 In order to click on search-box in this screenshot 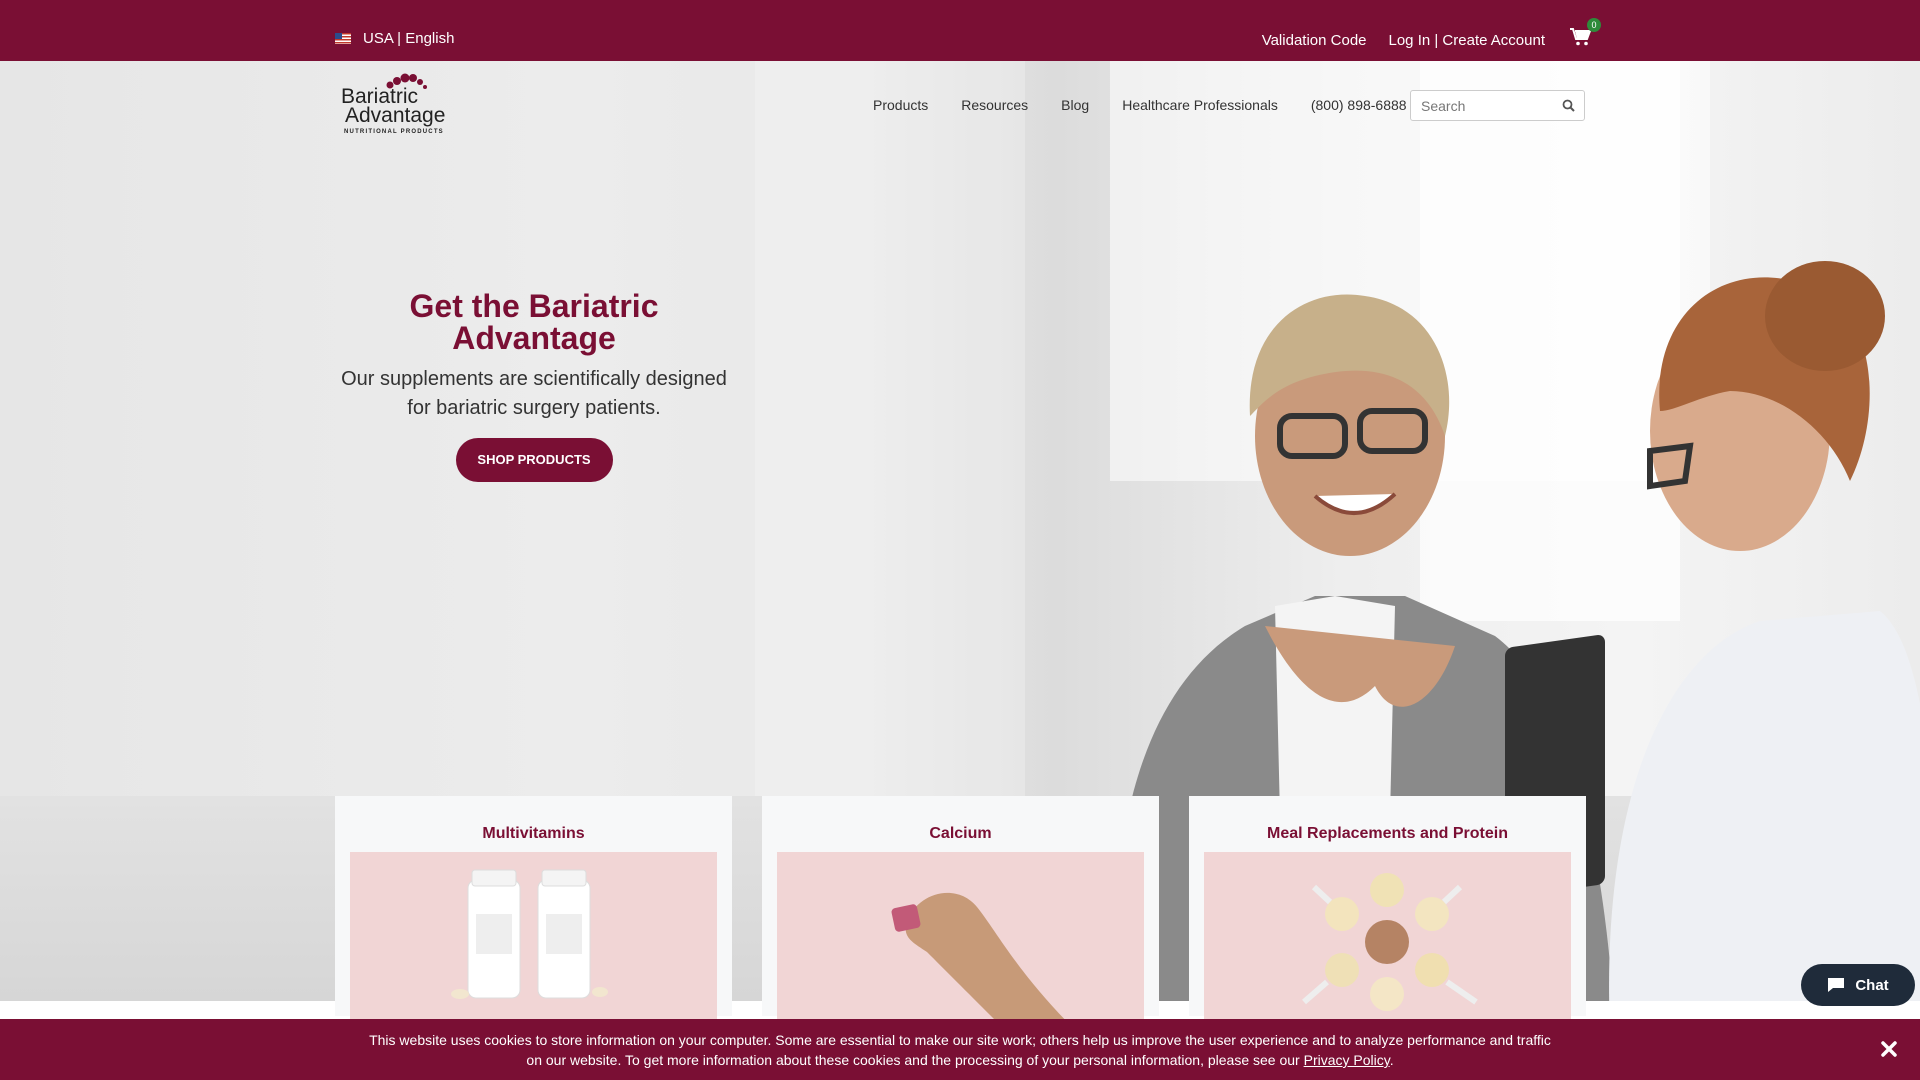, I will do `click(1497, 105)`.